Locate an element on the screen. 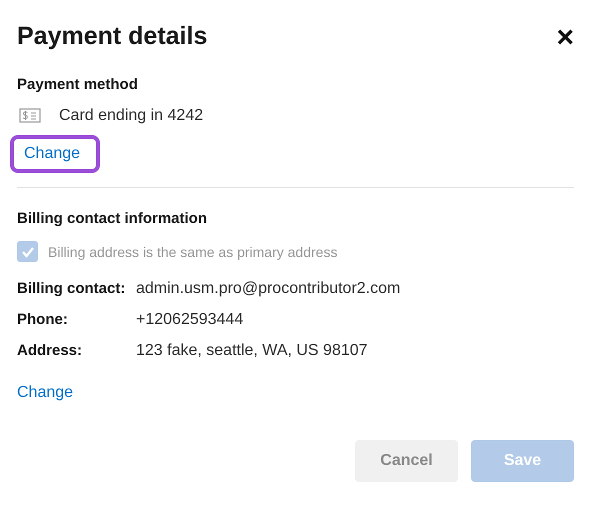  card-icon is located at coordinates (30, 116).